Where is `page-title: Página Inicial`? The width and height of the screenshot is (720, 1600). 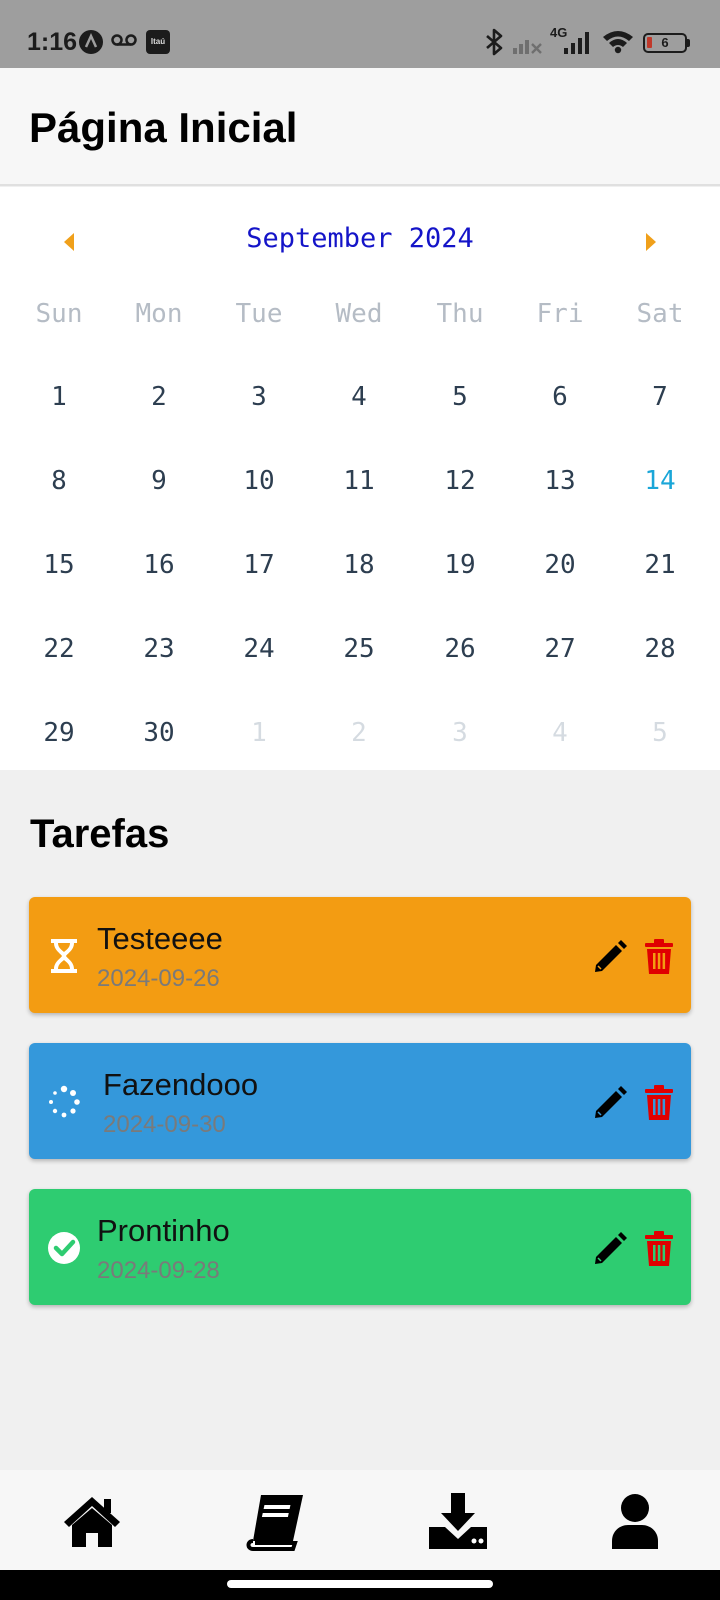 page-title: Página Inicial is located at coordinates (163, 127).